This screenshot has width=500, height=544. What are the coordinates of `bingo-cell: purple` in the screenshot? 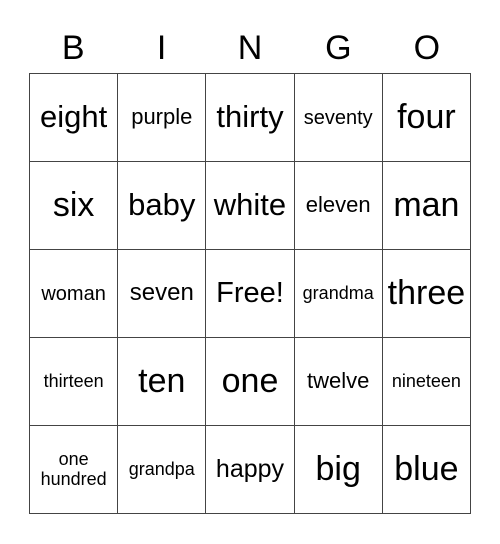 It's located at (162, 118).